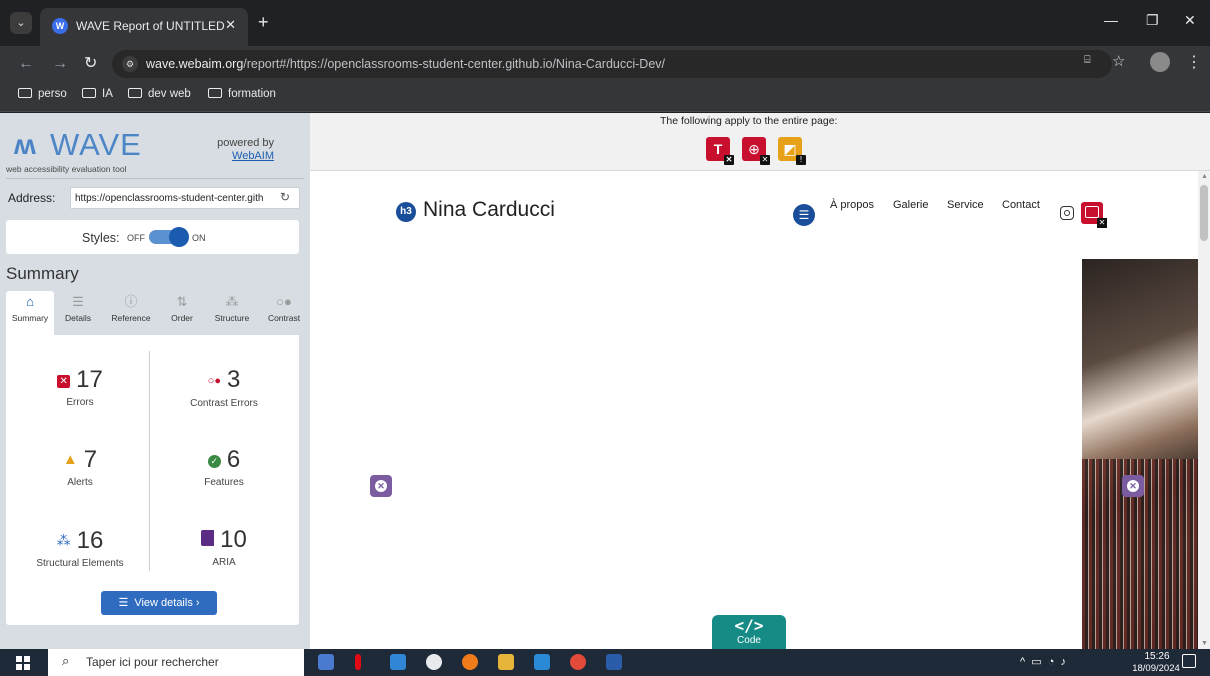 This screenshot has width=1210, height=676. I want to click on list-icon: ☰, so click(78, 301).